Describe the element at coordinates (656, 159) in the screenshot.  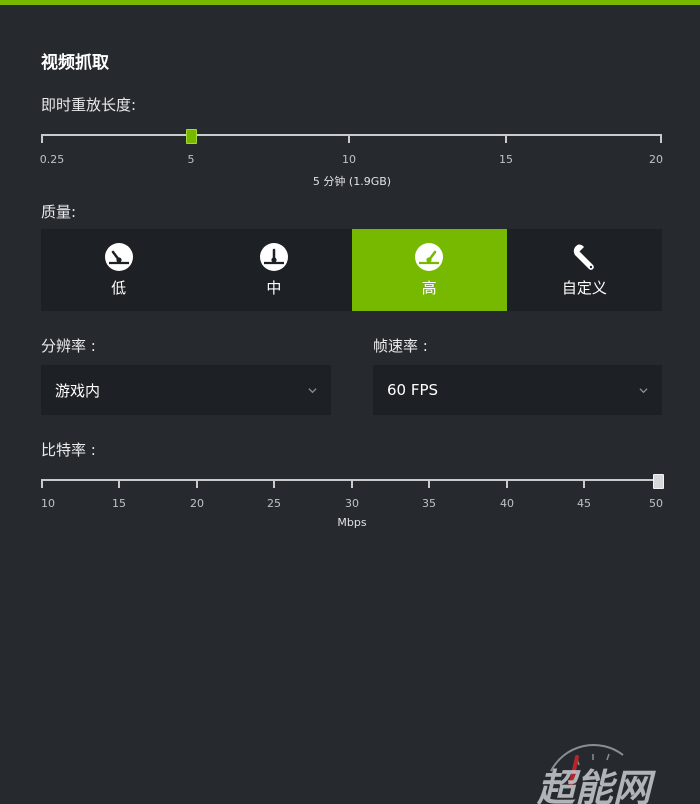
I see `replay-tick-label: 20` at that location.